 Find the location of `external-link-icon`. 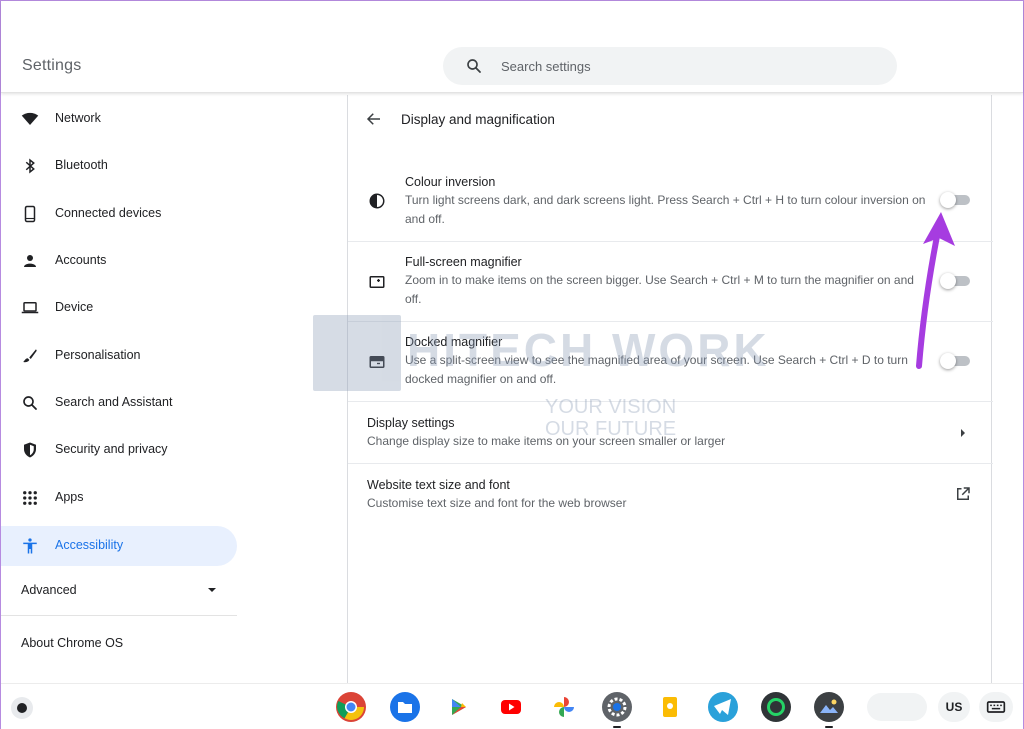

external-link-icon is located at coordinates (963, 494).